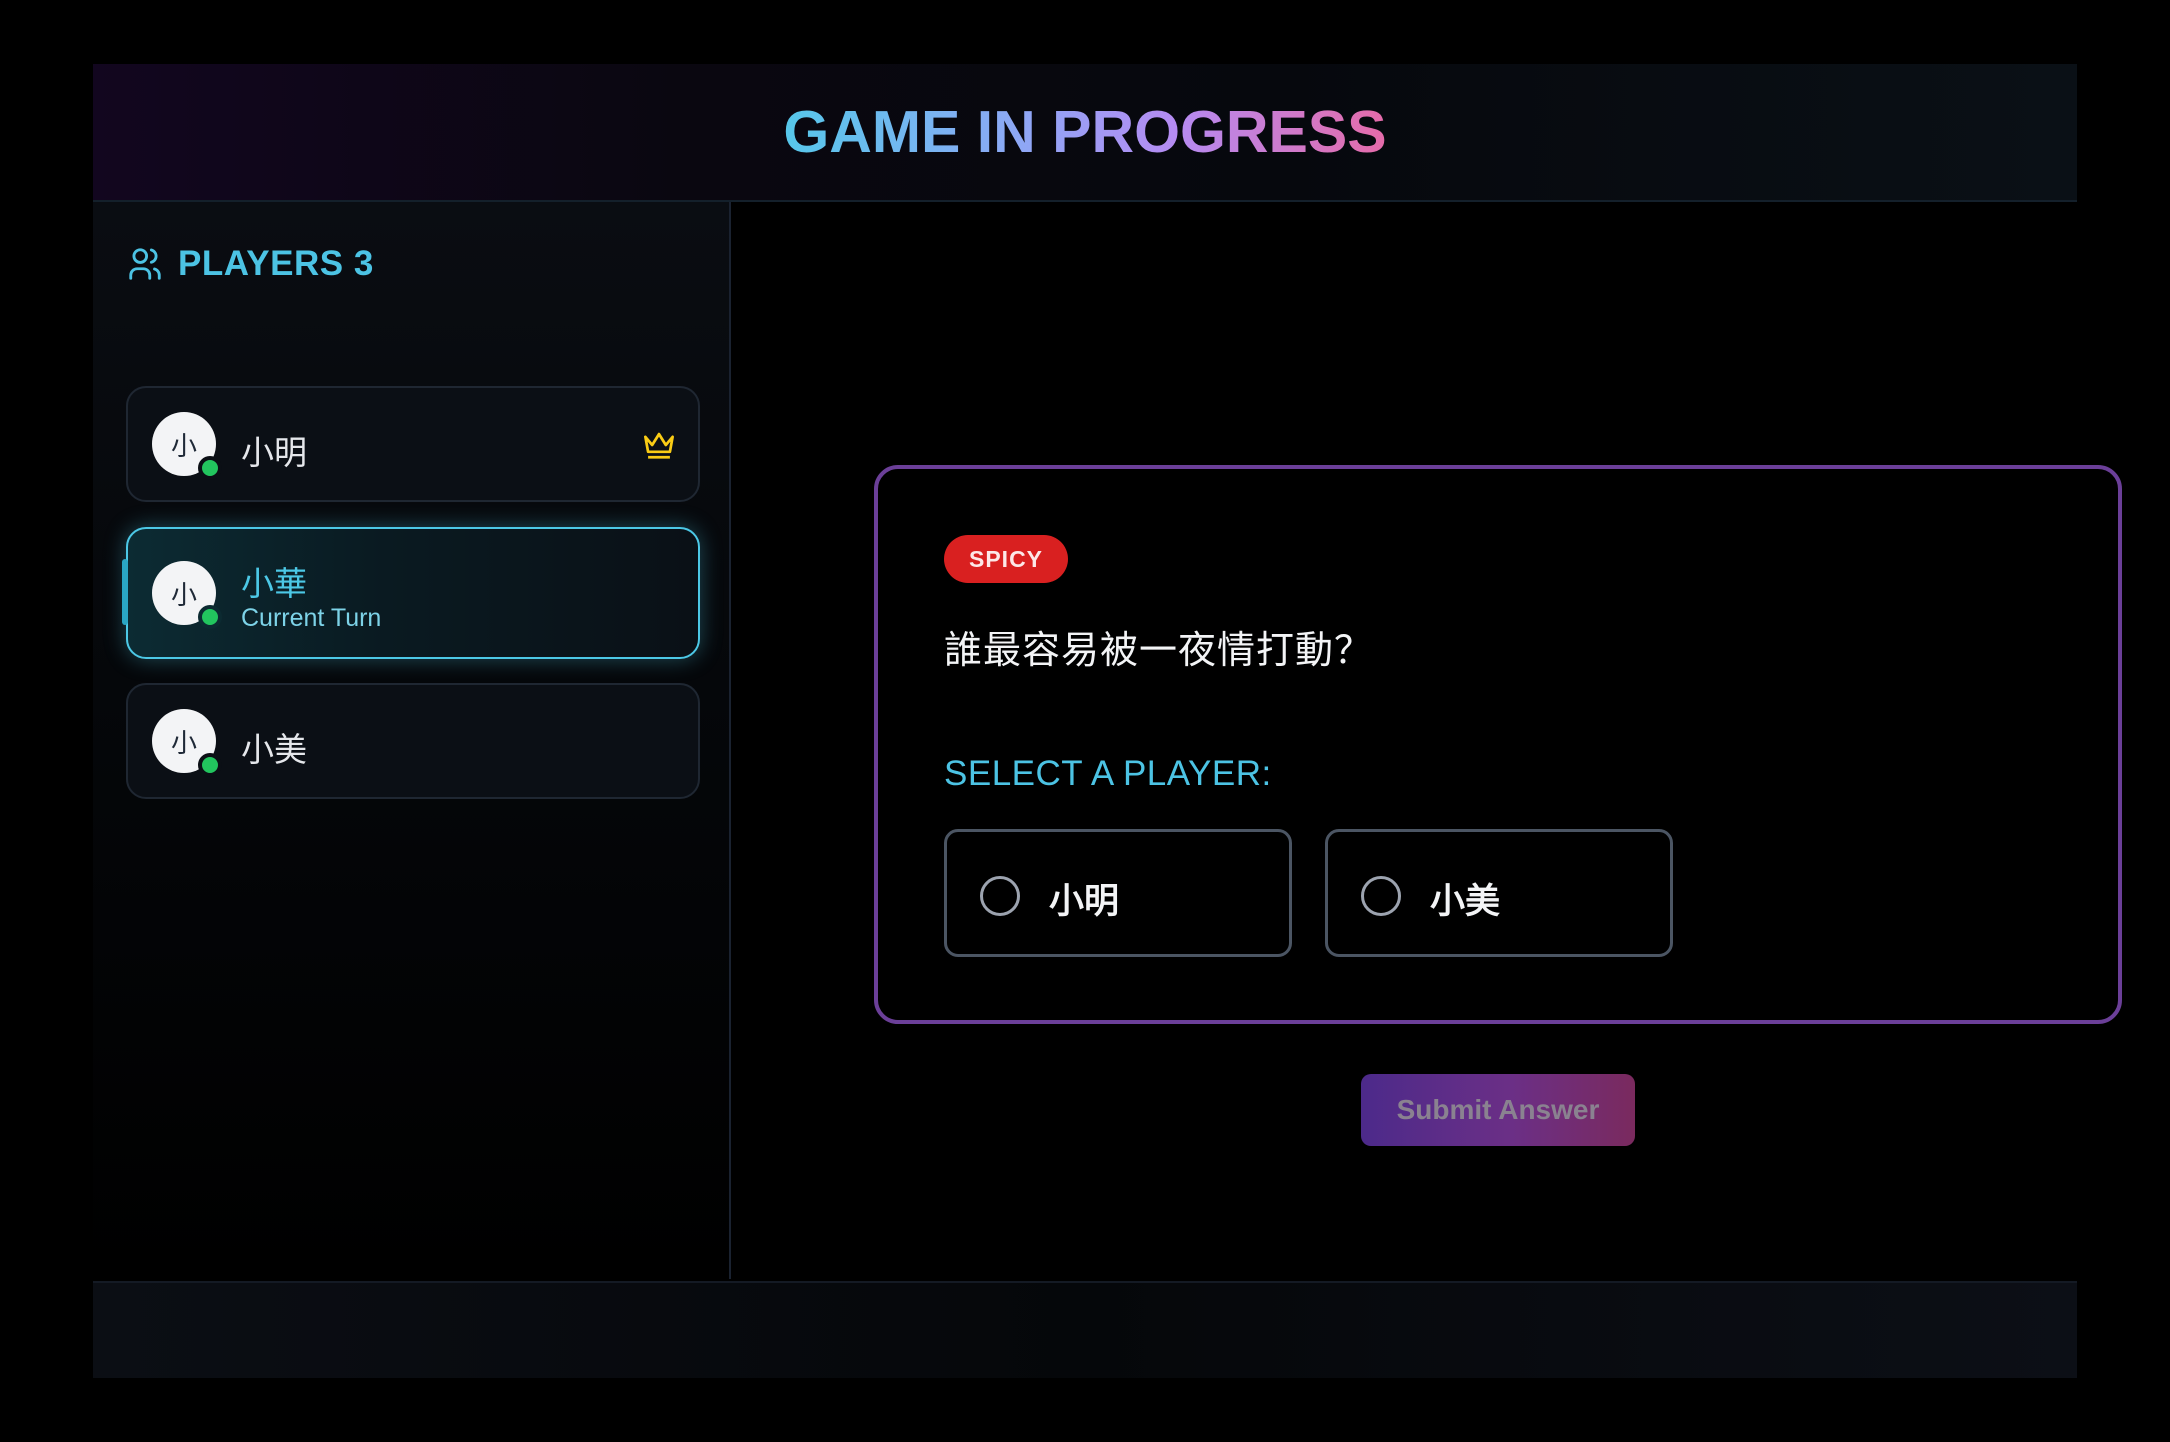  What do you see at coordinates (125, 592) in the screenshot?
I see `active-turn-marker` at bounding box center [125, 592].